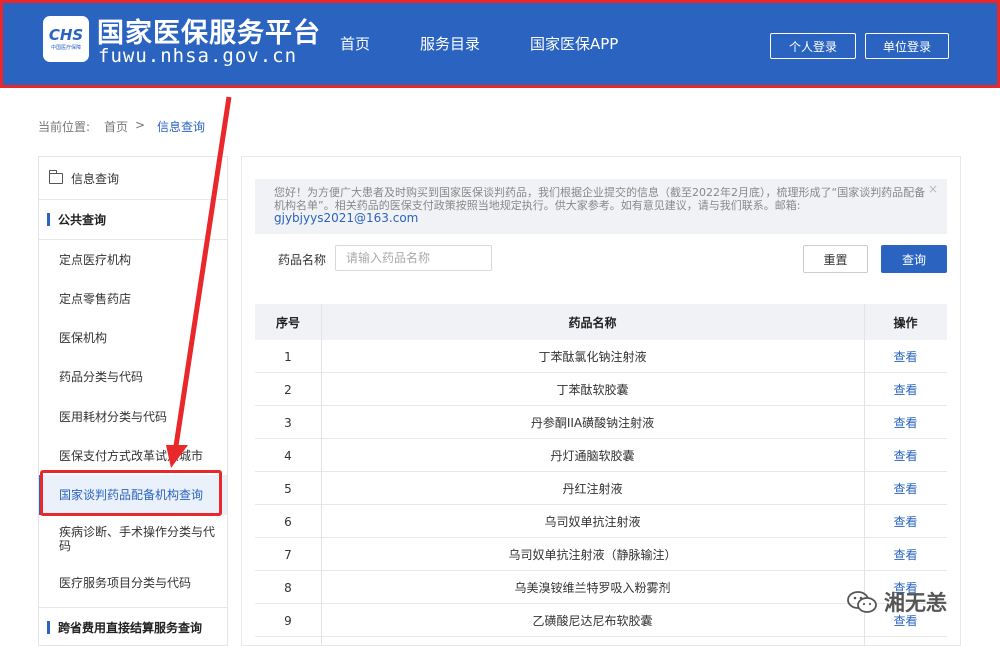  What do you see at coordinates (133, 220) in the screenshot?
I see `sidebar-section-public: 公共查询` at bounding box center [133, 220].